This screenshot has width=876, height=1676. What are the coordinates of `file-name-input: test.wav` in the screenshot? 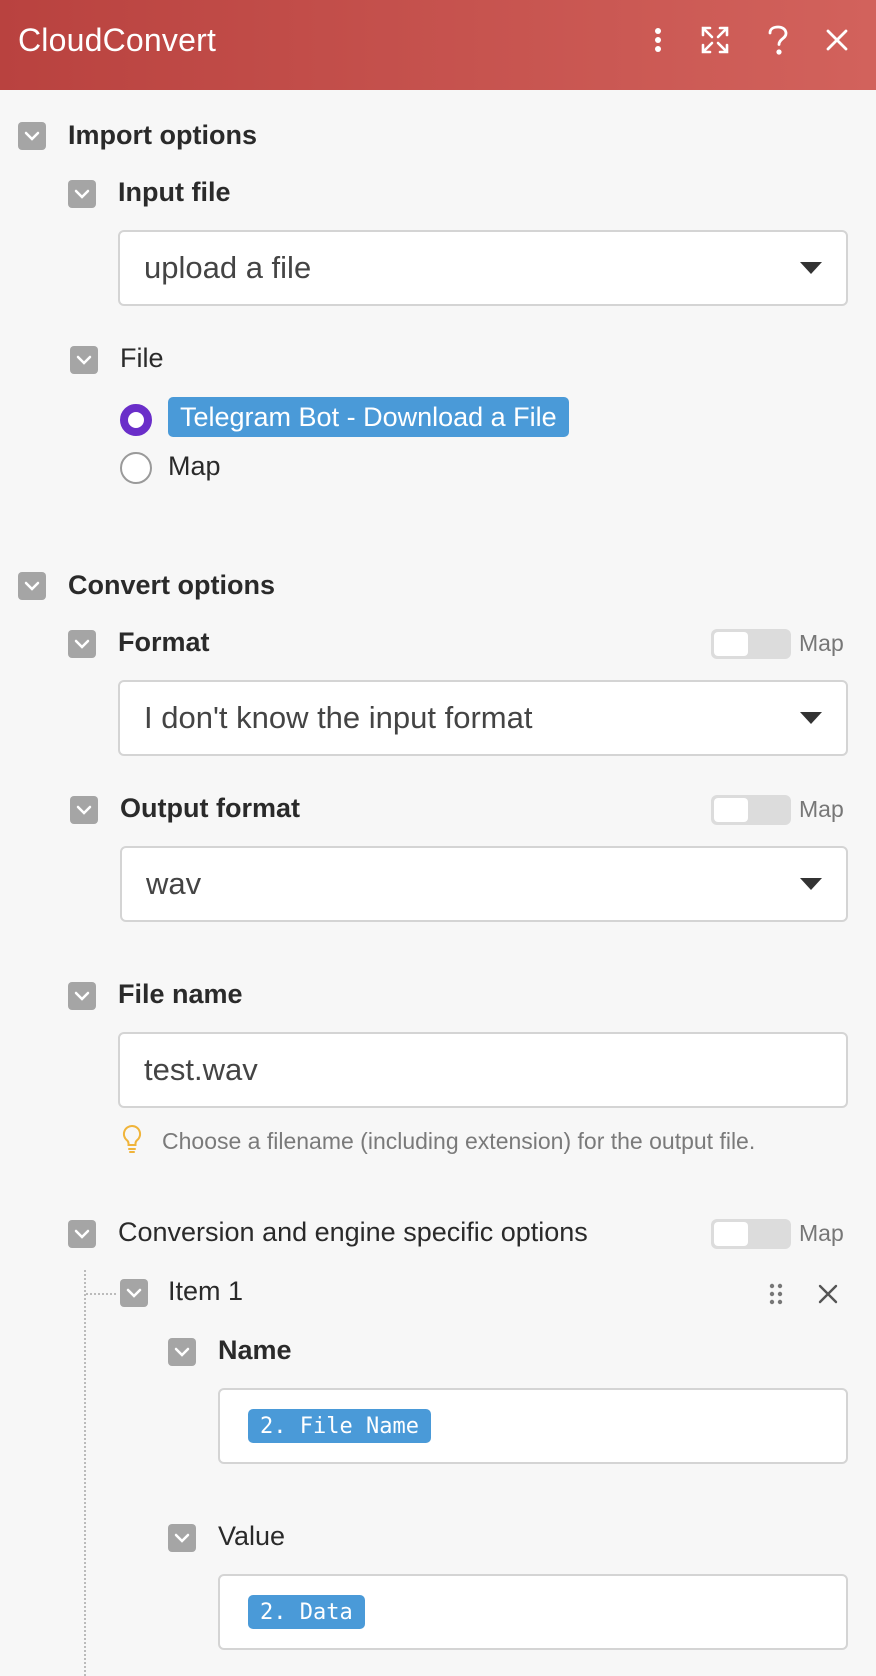 It's located at (483, 1070).